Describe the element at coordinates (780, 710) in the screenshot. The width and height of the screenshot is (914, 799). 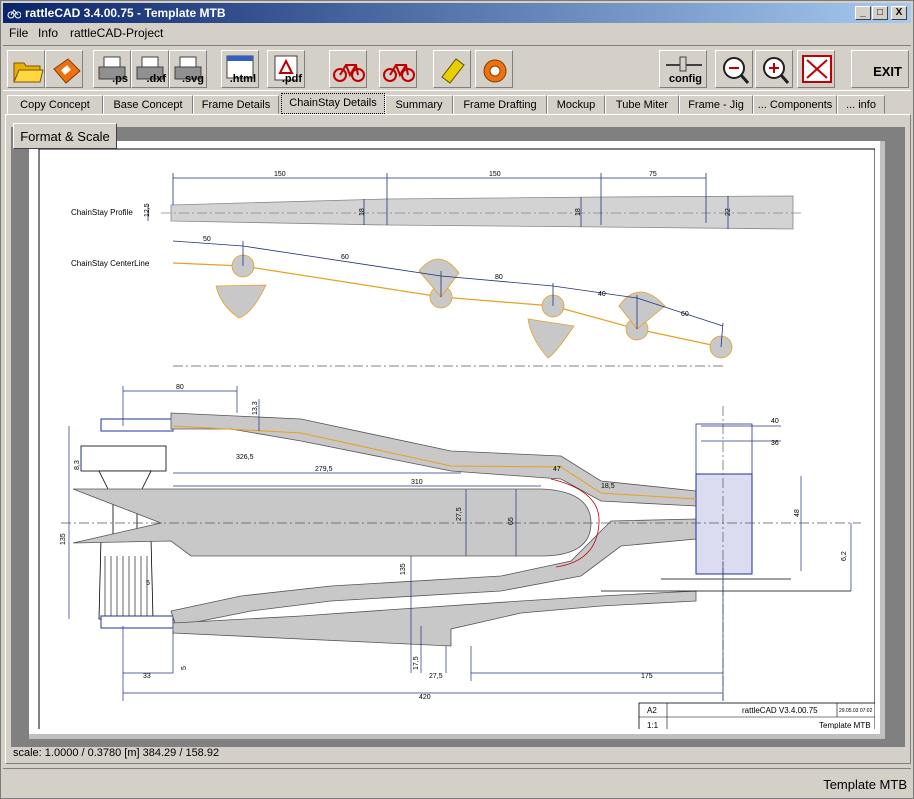
I see `tb-app: rattleCAD V3.4.00.75` at that location.